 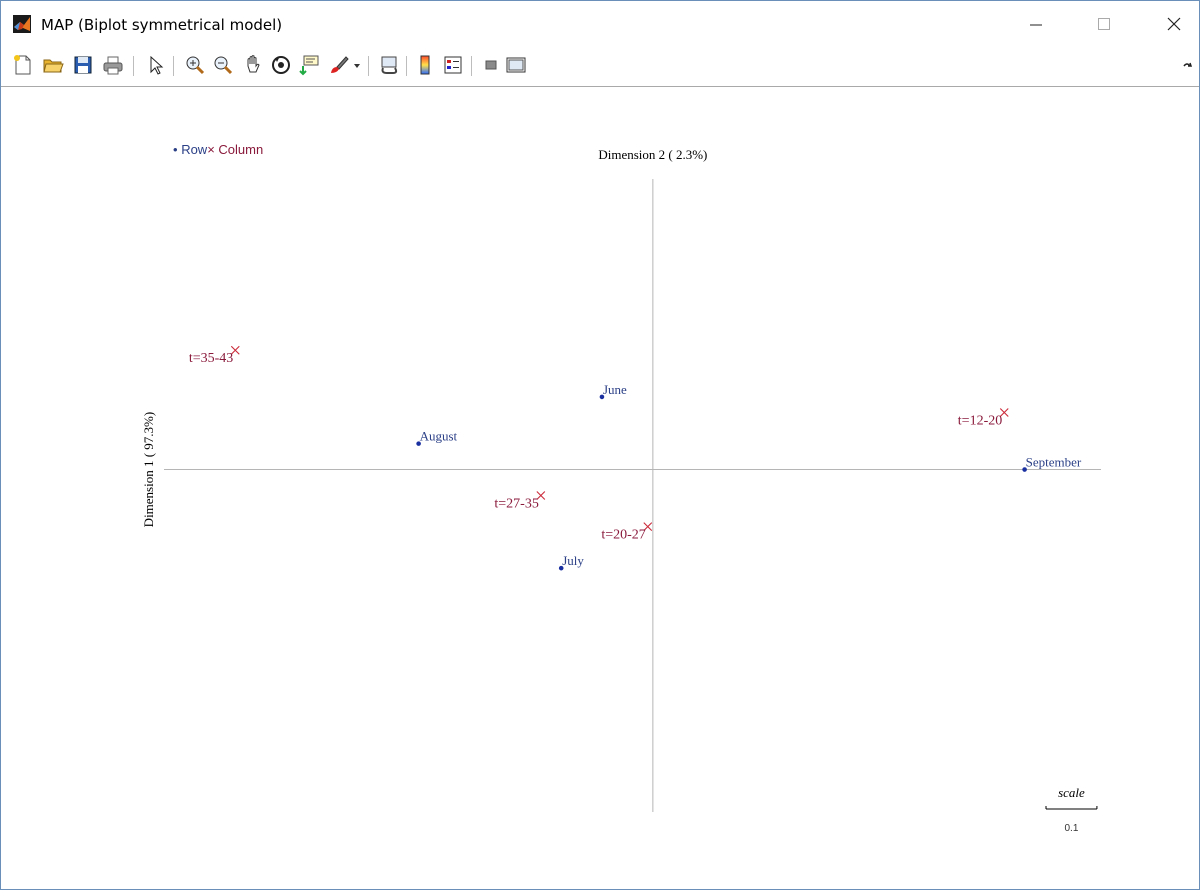 I want to click on link-plot-icon, so click(x=389, y=65).